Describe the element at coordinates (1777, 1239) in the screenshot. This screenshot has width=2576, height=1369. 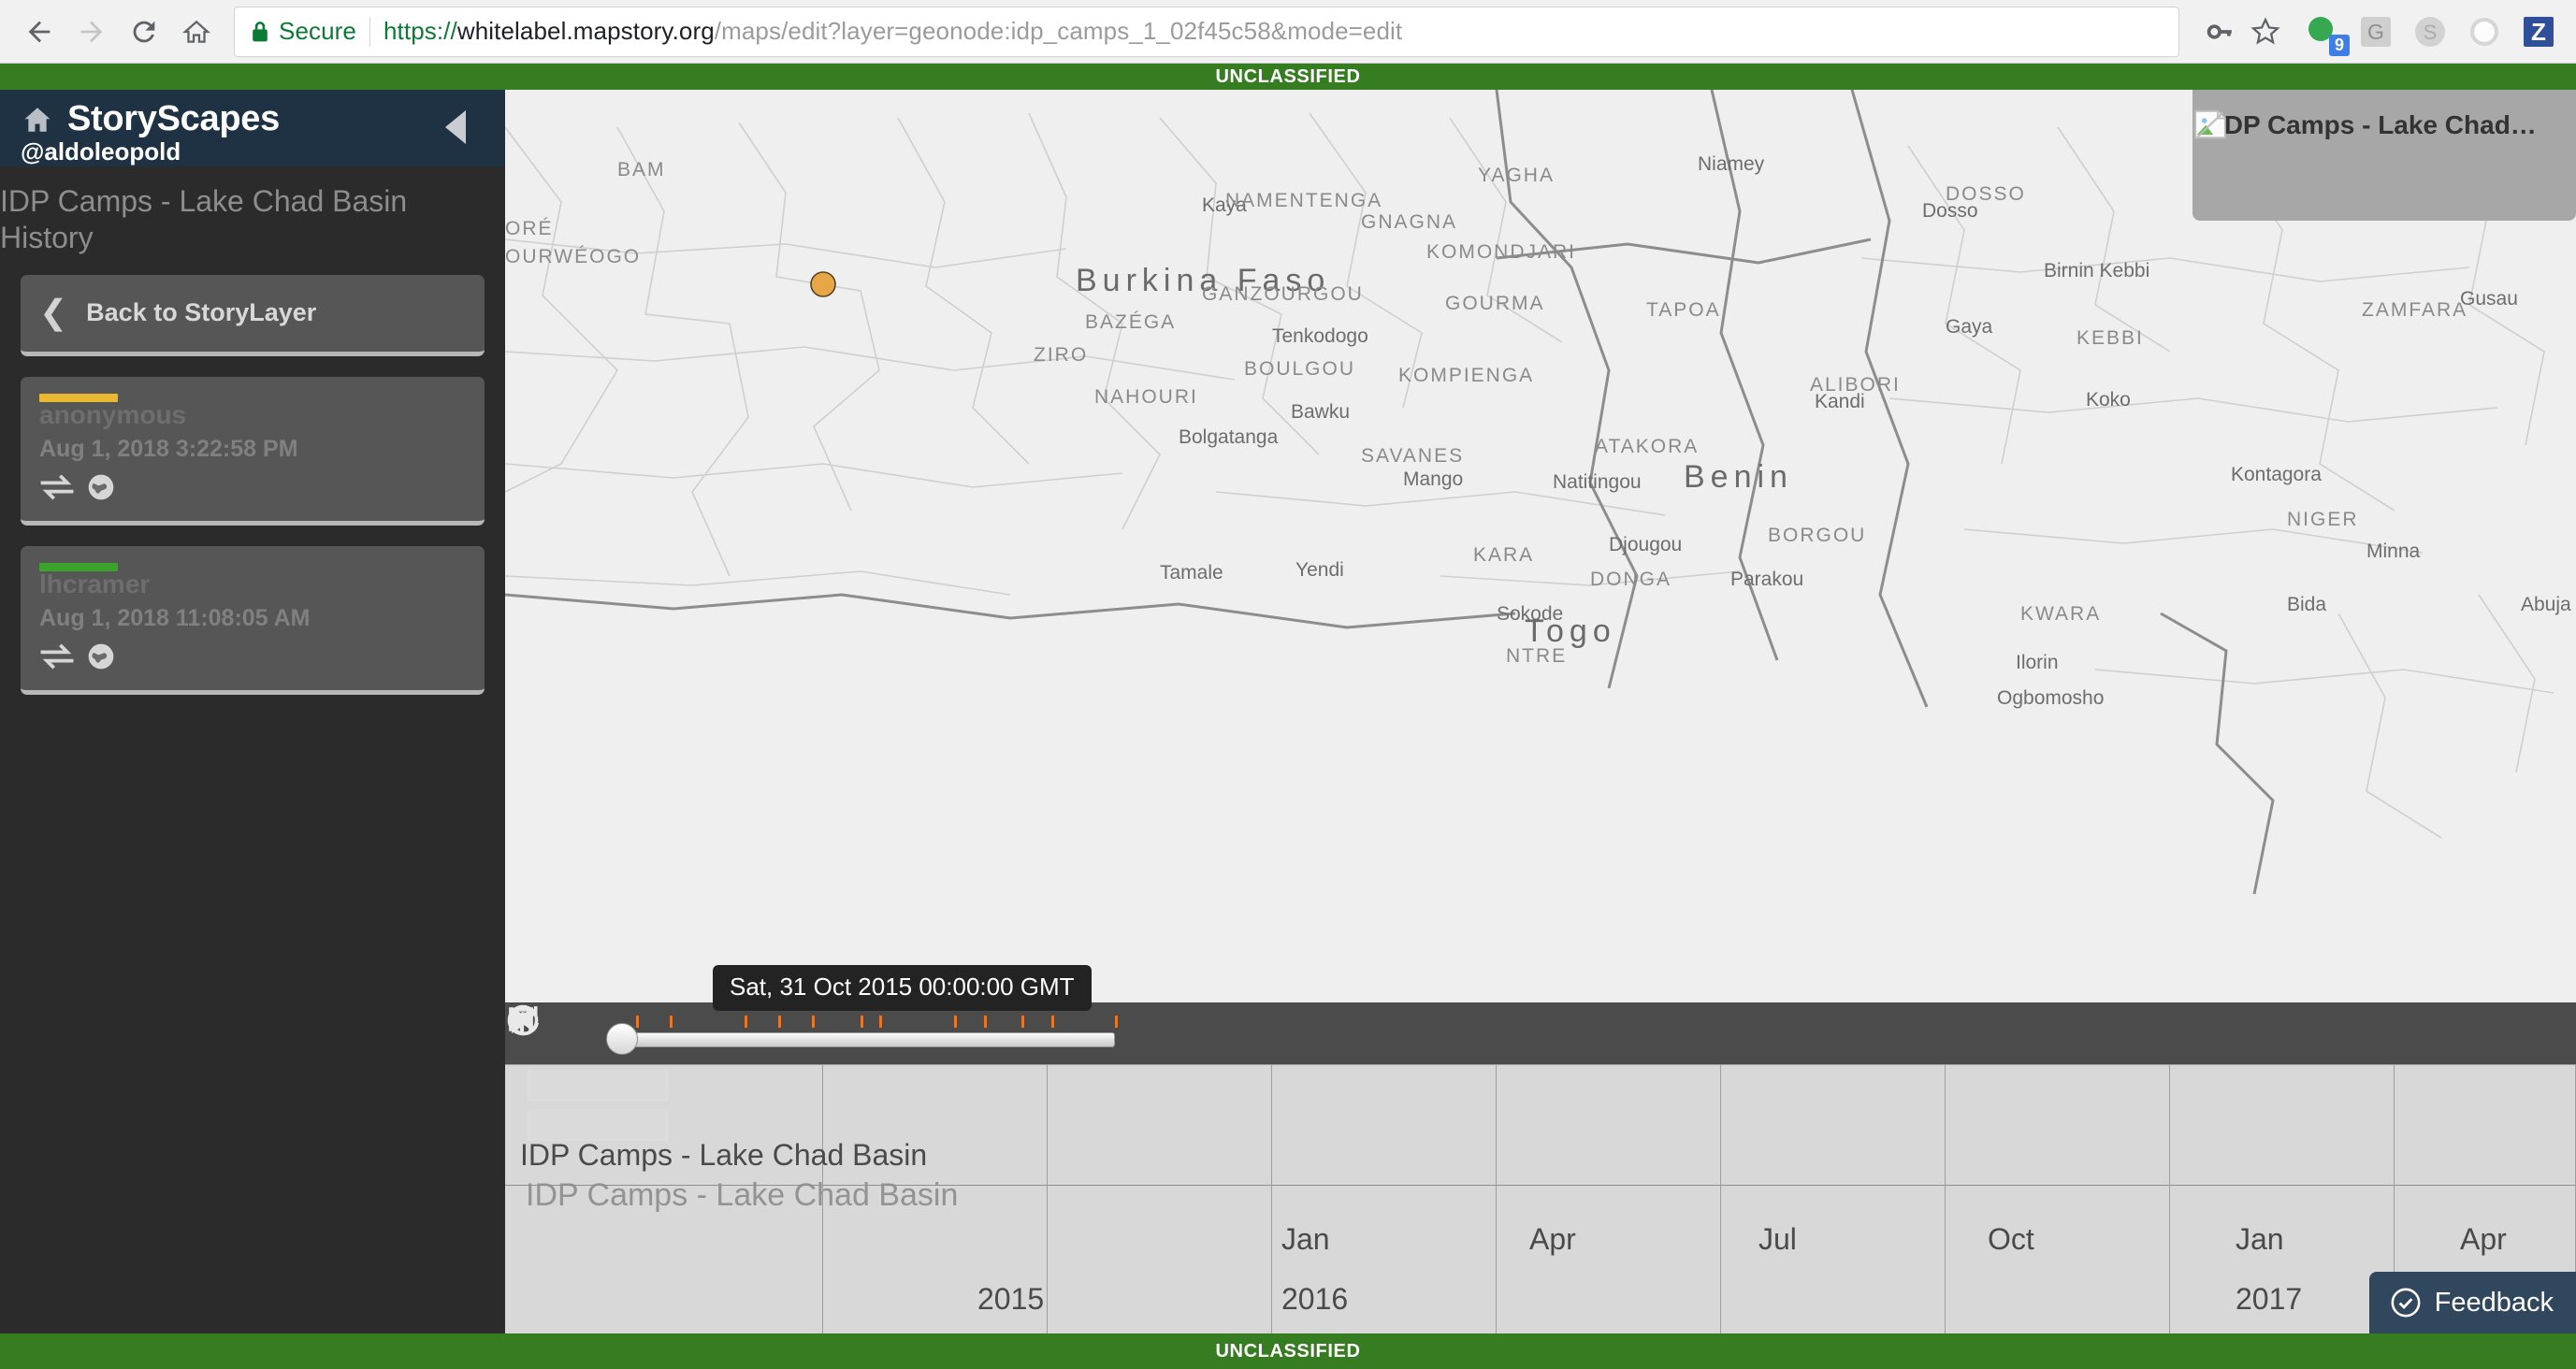
I see `axis-tick-label: Jul` at that location.